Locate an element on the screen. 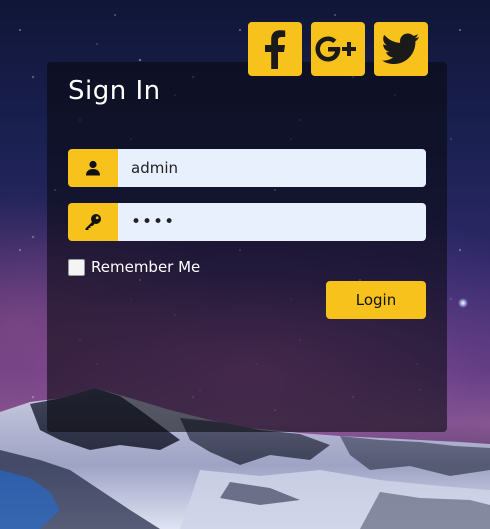 Image resolution: width=490 pixels, height=529 pixels. page-title: Sign In is located at coordinates (114, 91).